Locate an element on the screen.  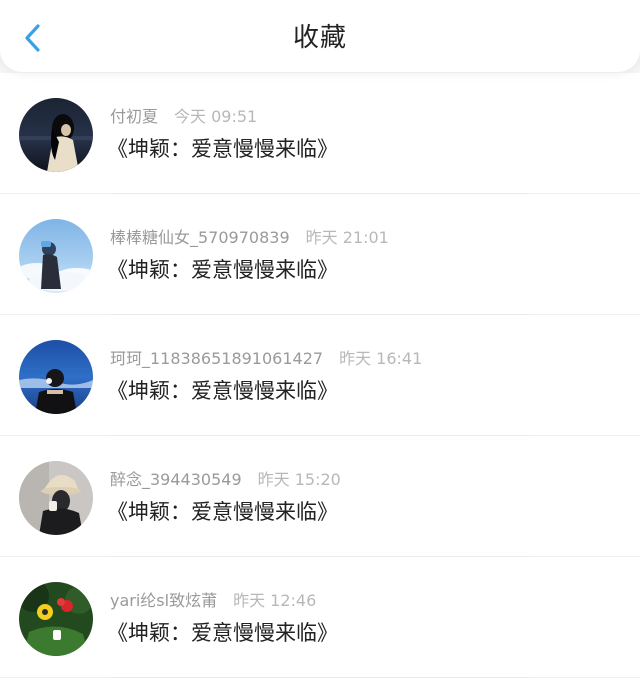
username: yari纶sl致炫莆 is located at coordinates (163, 600).